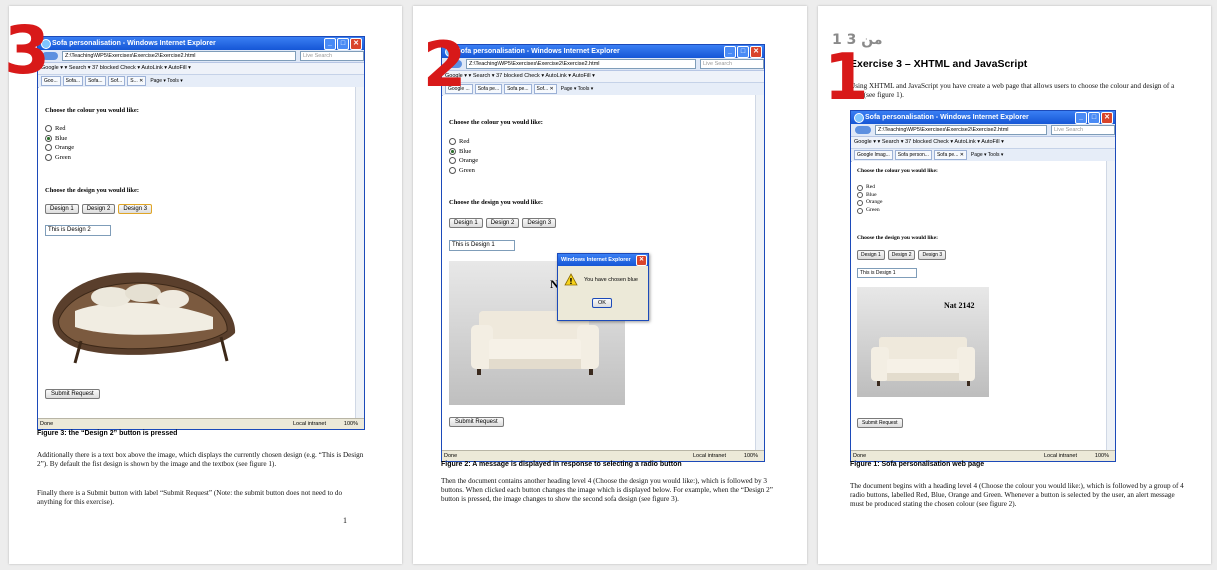 This screenshot has height=570, width=1217. I want to click on handwritten-annotation-1: 1, so click(846, 78).